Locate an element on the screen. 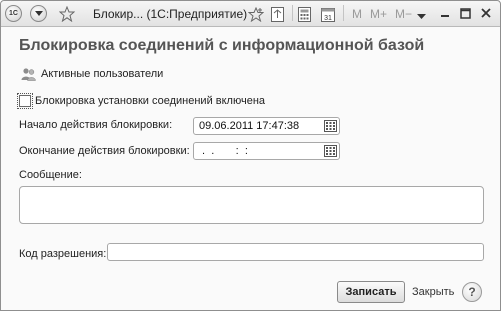 This screenshot has height=311, width=501. favorite-star-icon is located at coordinates (67, 15).